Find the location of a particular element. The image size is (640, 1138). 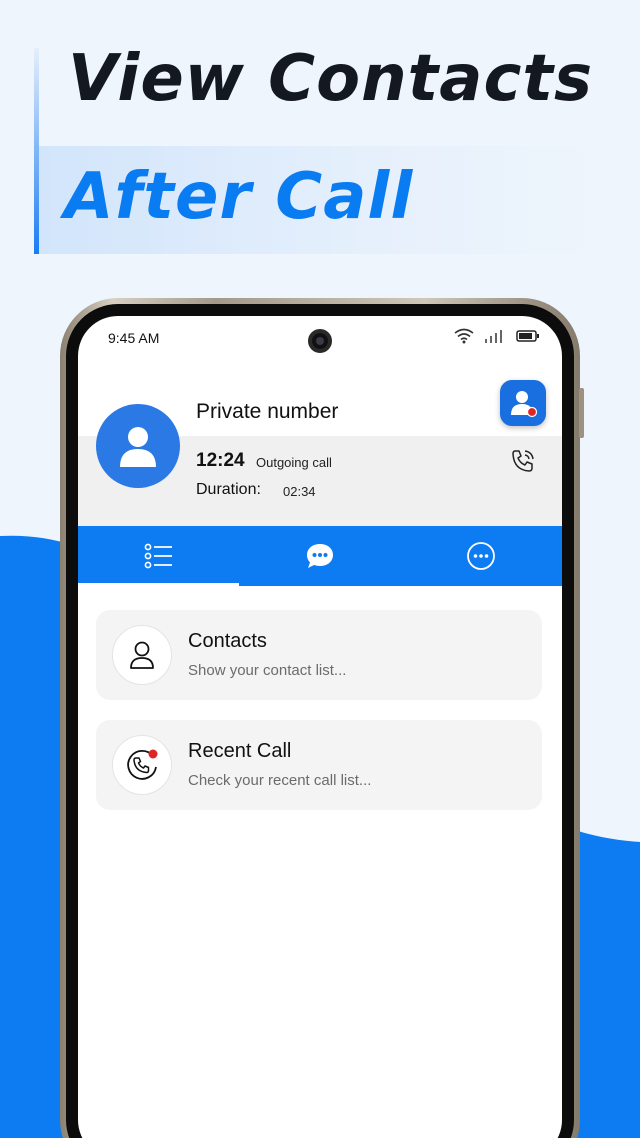

status-bar: 9:45 AM is located at coordinates (320, 338).